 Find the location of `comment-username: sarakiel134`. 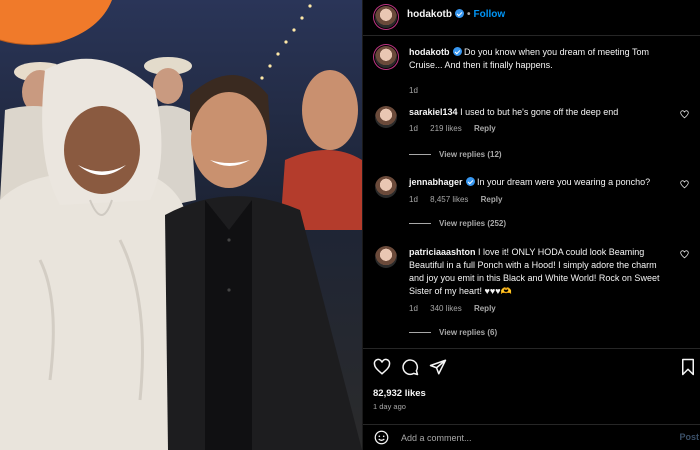

comment-username: sarakiel134 is located at coordinates (433, 112).